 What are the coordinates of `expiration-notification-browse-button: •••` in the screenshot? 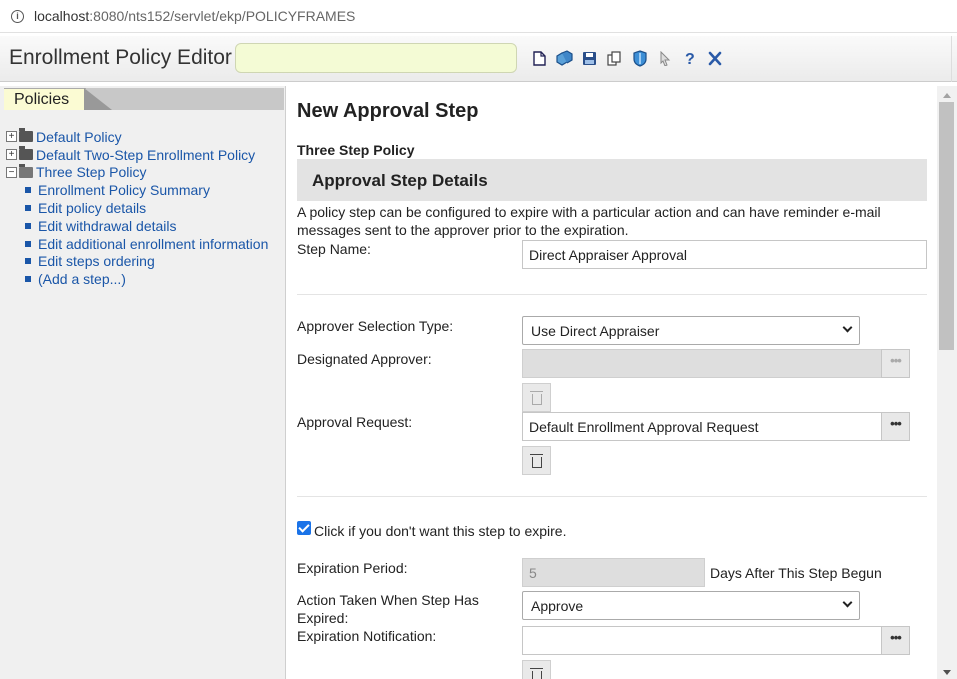 It's located at (895, 640).